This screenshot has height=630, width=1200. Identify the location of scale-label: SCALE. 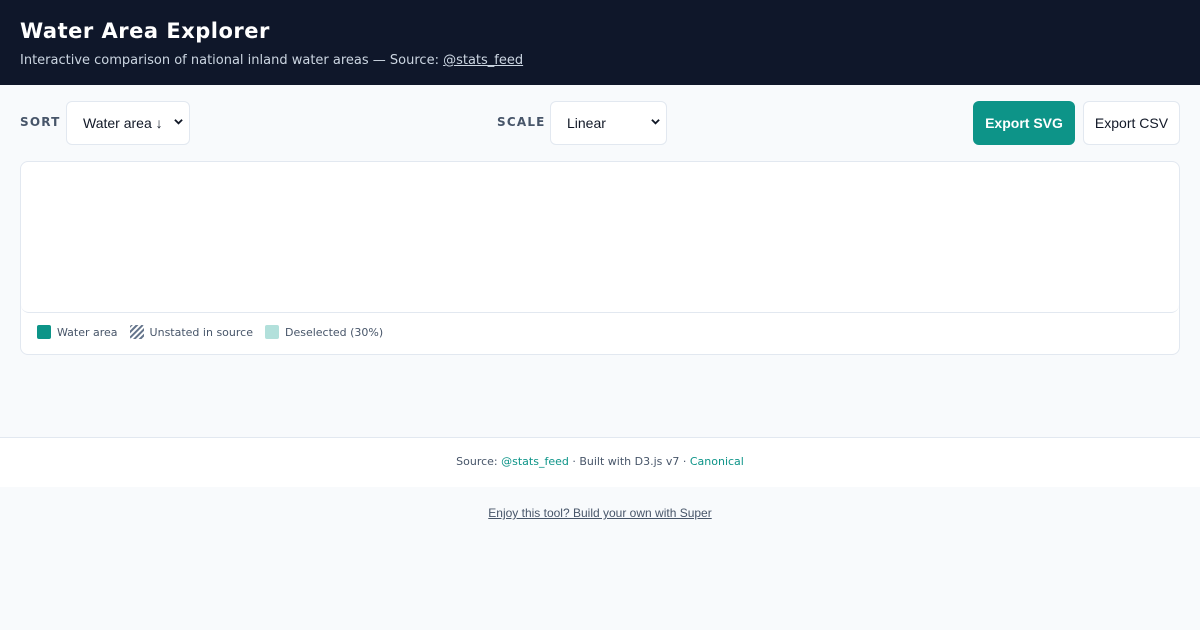
(521, 122).